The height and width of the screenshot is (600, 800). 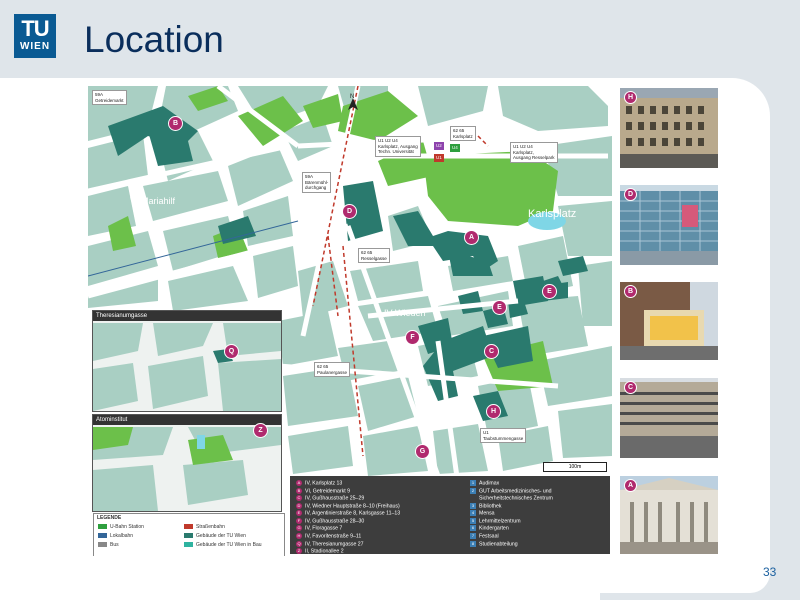 What do you see at coordinates (489, 528) in the screenshot?
I see `facility-row: 6 Kindergarten` at bounding box center [489, 528].